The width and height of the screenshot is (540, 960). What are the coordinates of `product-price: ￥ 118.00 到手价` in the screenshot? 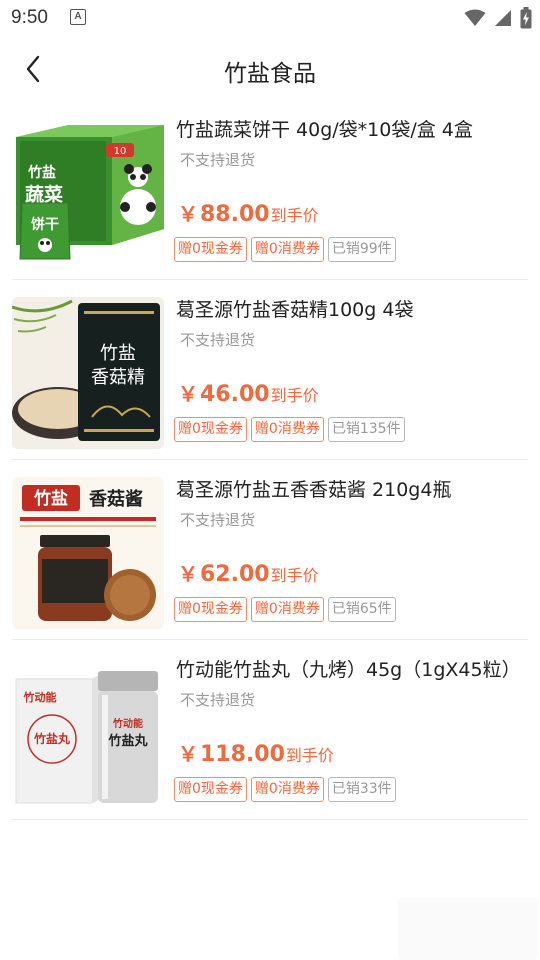 It's located at (256, 752).